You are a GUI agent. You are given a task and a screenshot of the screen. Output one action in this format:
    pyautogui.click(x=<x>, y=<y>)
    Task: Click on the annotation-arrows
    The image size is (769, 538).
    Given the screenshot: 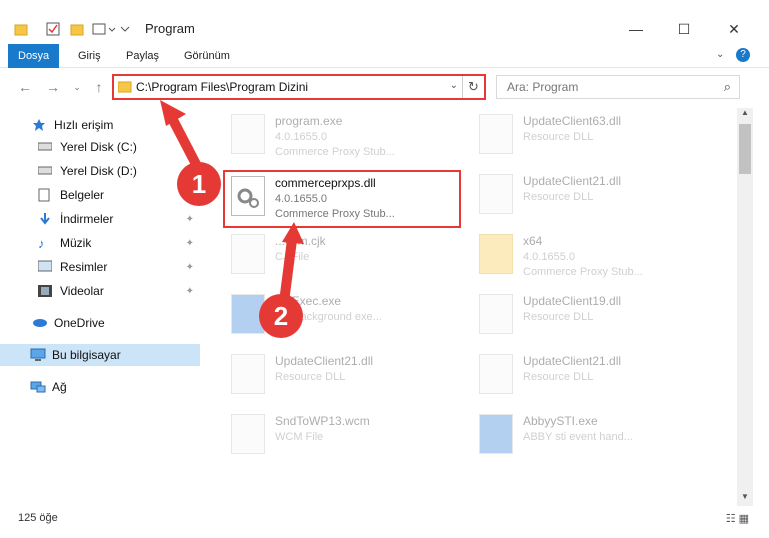 What is the action you would take?
    pyautogui.click(x=232, y=203)
    